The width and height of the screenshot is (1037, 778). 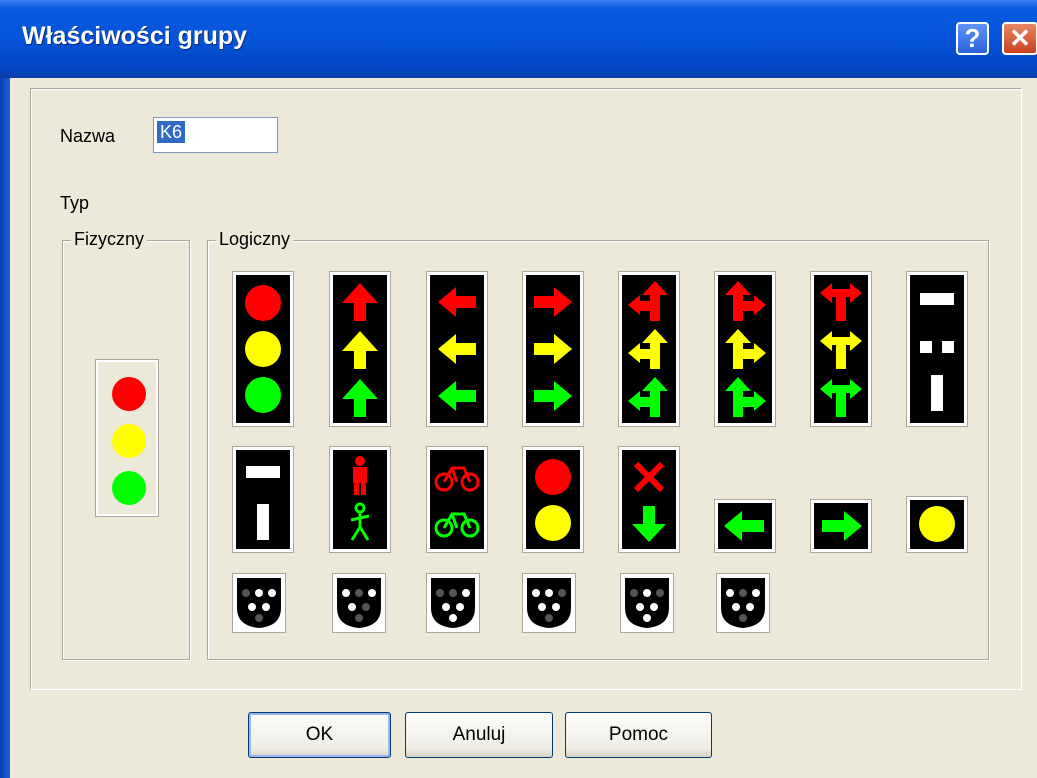 I want to click on signal-red-yellow-icon, so click(x=553, y=499).